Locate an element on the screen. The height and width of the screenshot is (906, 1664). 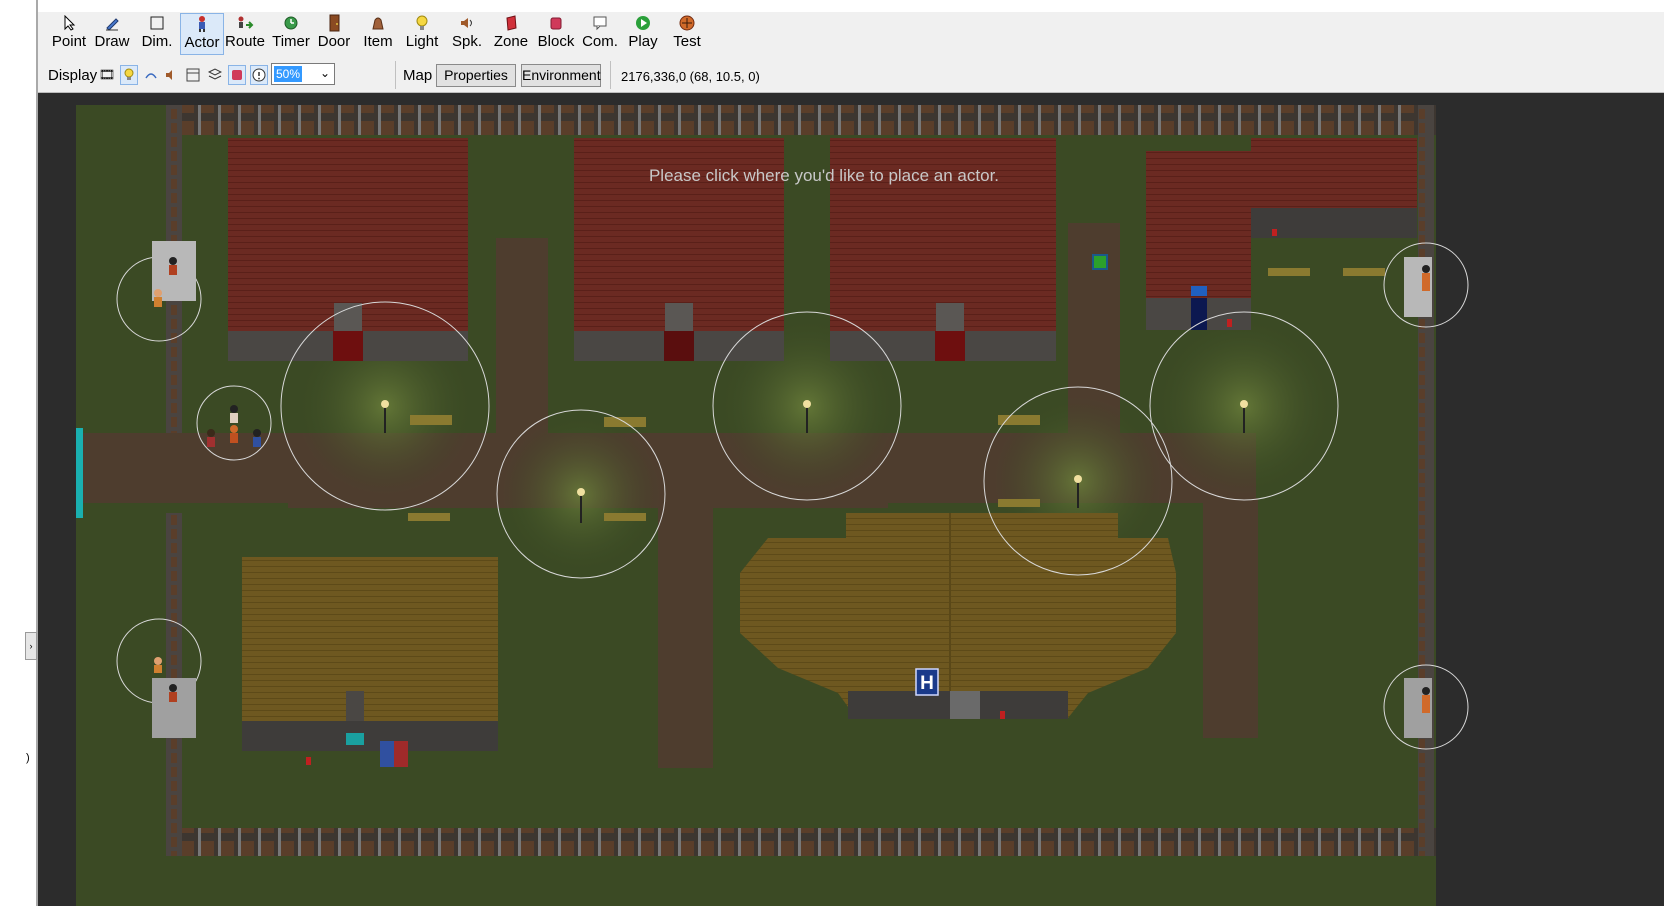
chevron-down-icon: ⌄ is located at coordinates (324, 73).